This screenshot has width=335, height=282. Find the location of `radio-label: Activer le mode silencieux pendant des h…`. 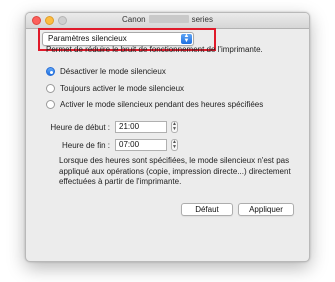

radio-label: Activer le mode silencieux pendant des h… is located at coordinates (162, 104).